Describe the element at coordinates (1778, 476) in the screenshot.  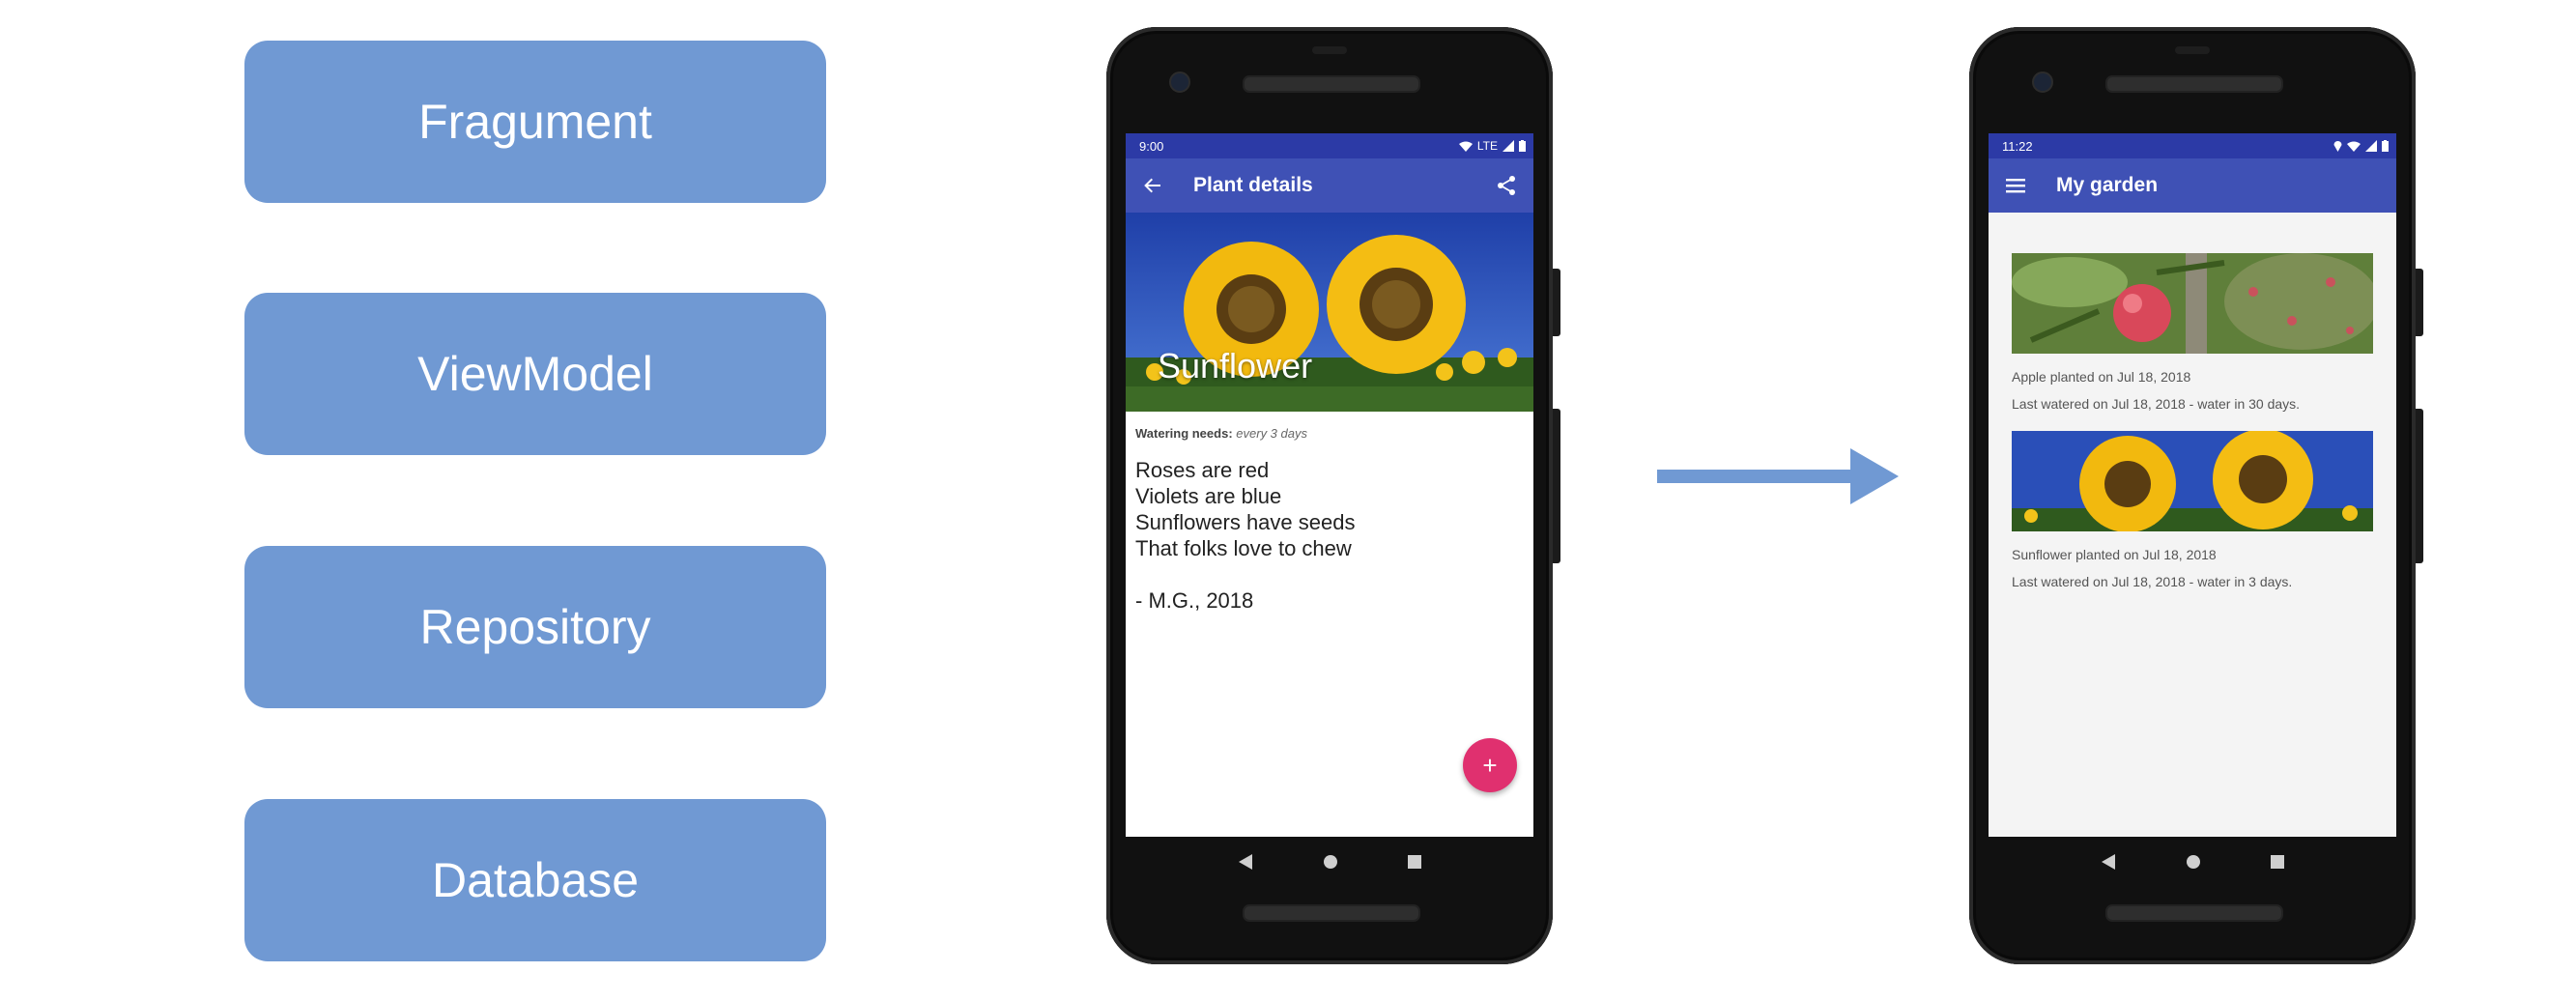
I see `right-arrow-icon` at that location.